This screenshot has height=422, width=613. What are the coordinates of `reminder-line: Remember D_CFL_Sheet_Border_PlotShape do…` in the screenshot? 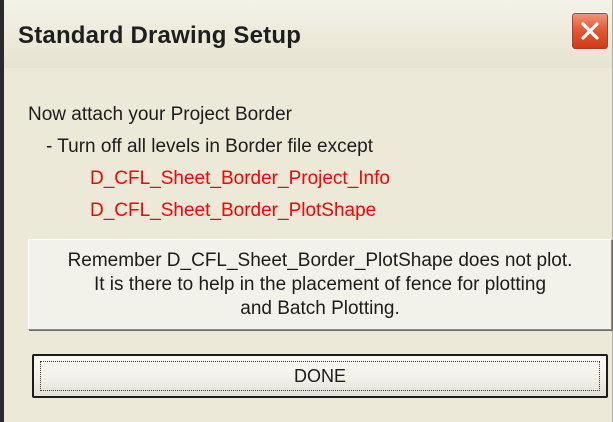 It's located at (320, 260).